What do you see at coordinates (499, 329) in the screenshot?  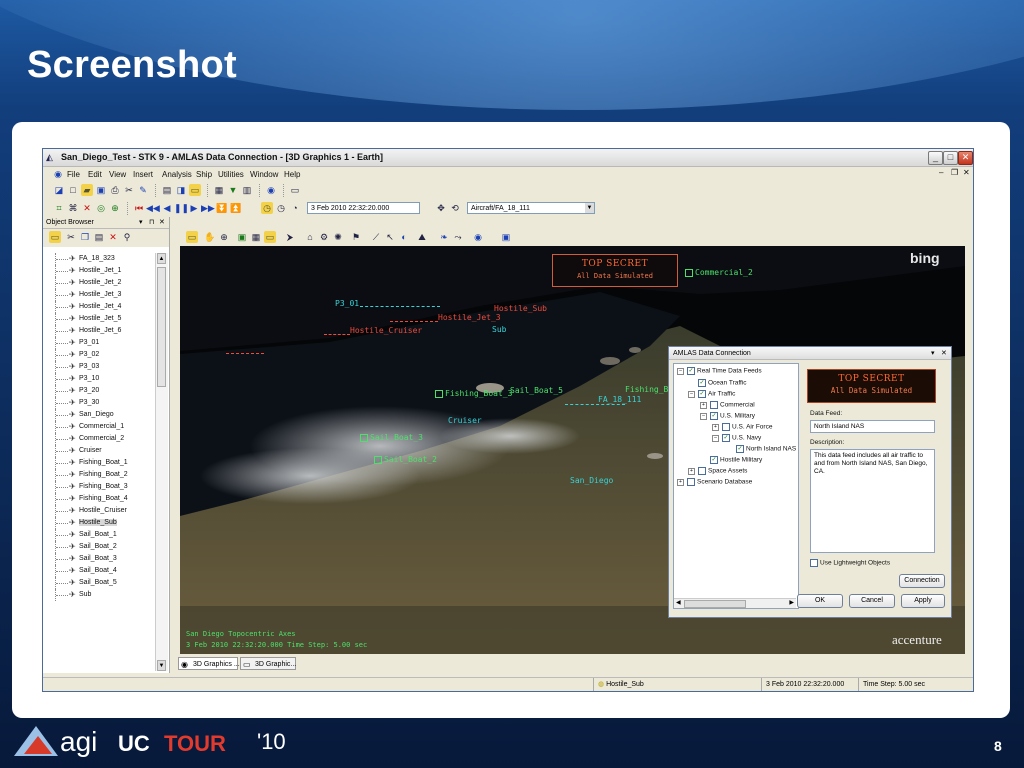 I see `label-sub: Sub` at bounding box center [499, 329].